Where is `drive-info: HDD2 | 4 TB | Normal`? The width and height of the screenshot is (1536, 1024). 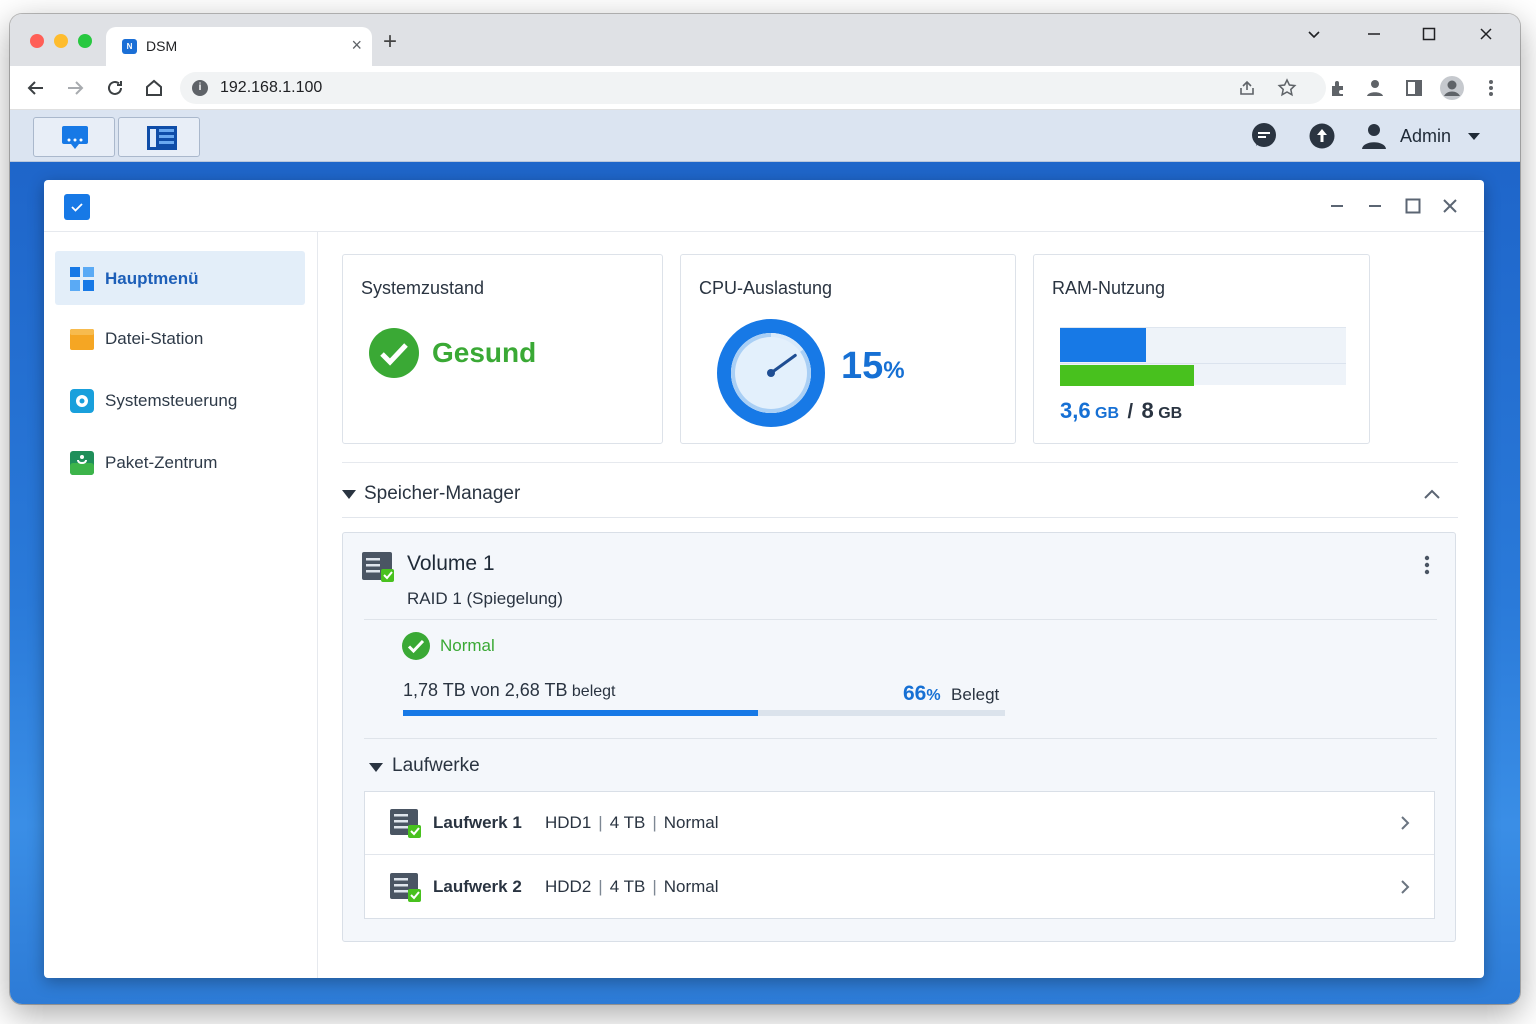
drive-info: HDD2 | 4 TB | Normal is located at coordinates (632, 886).